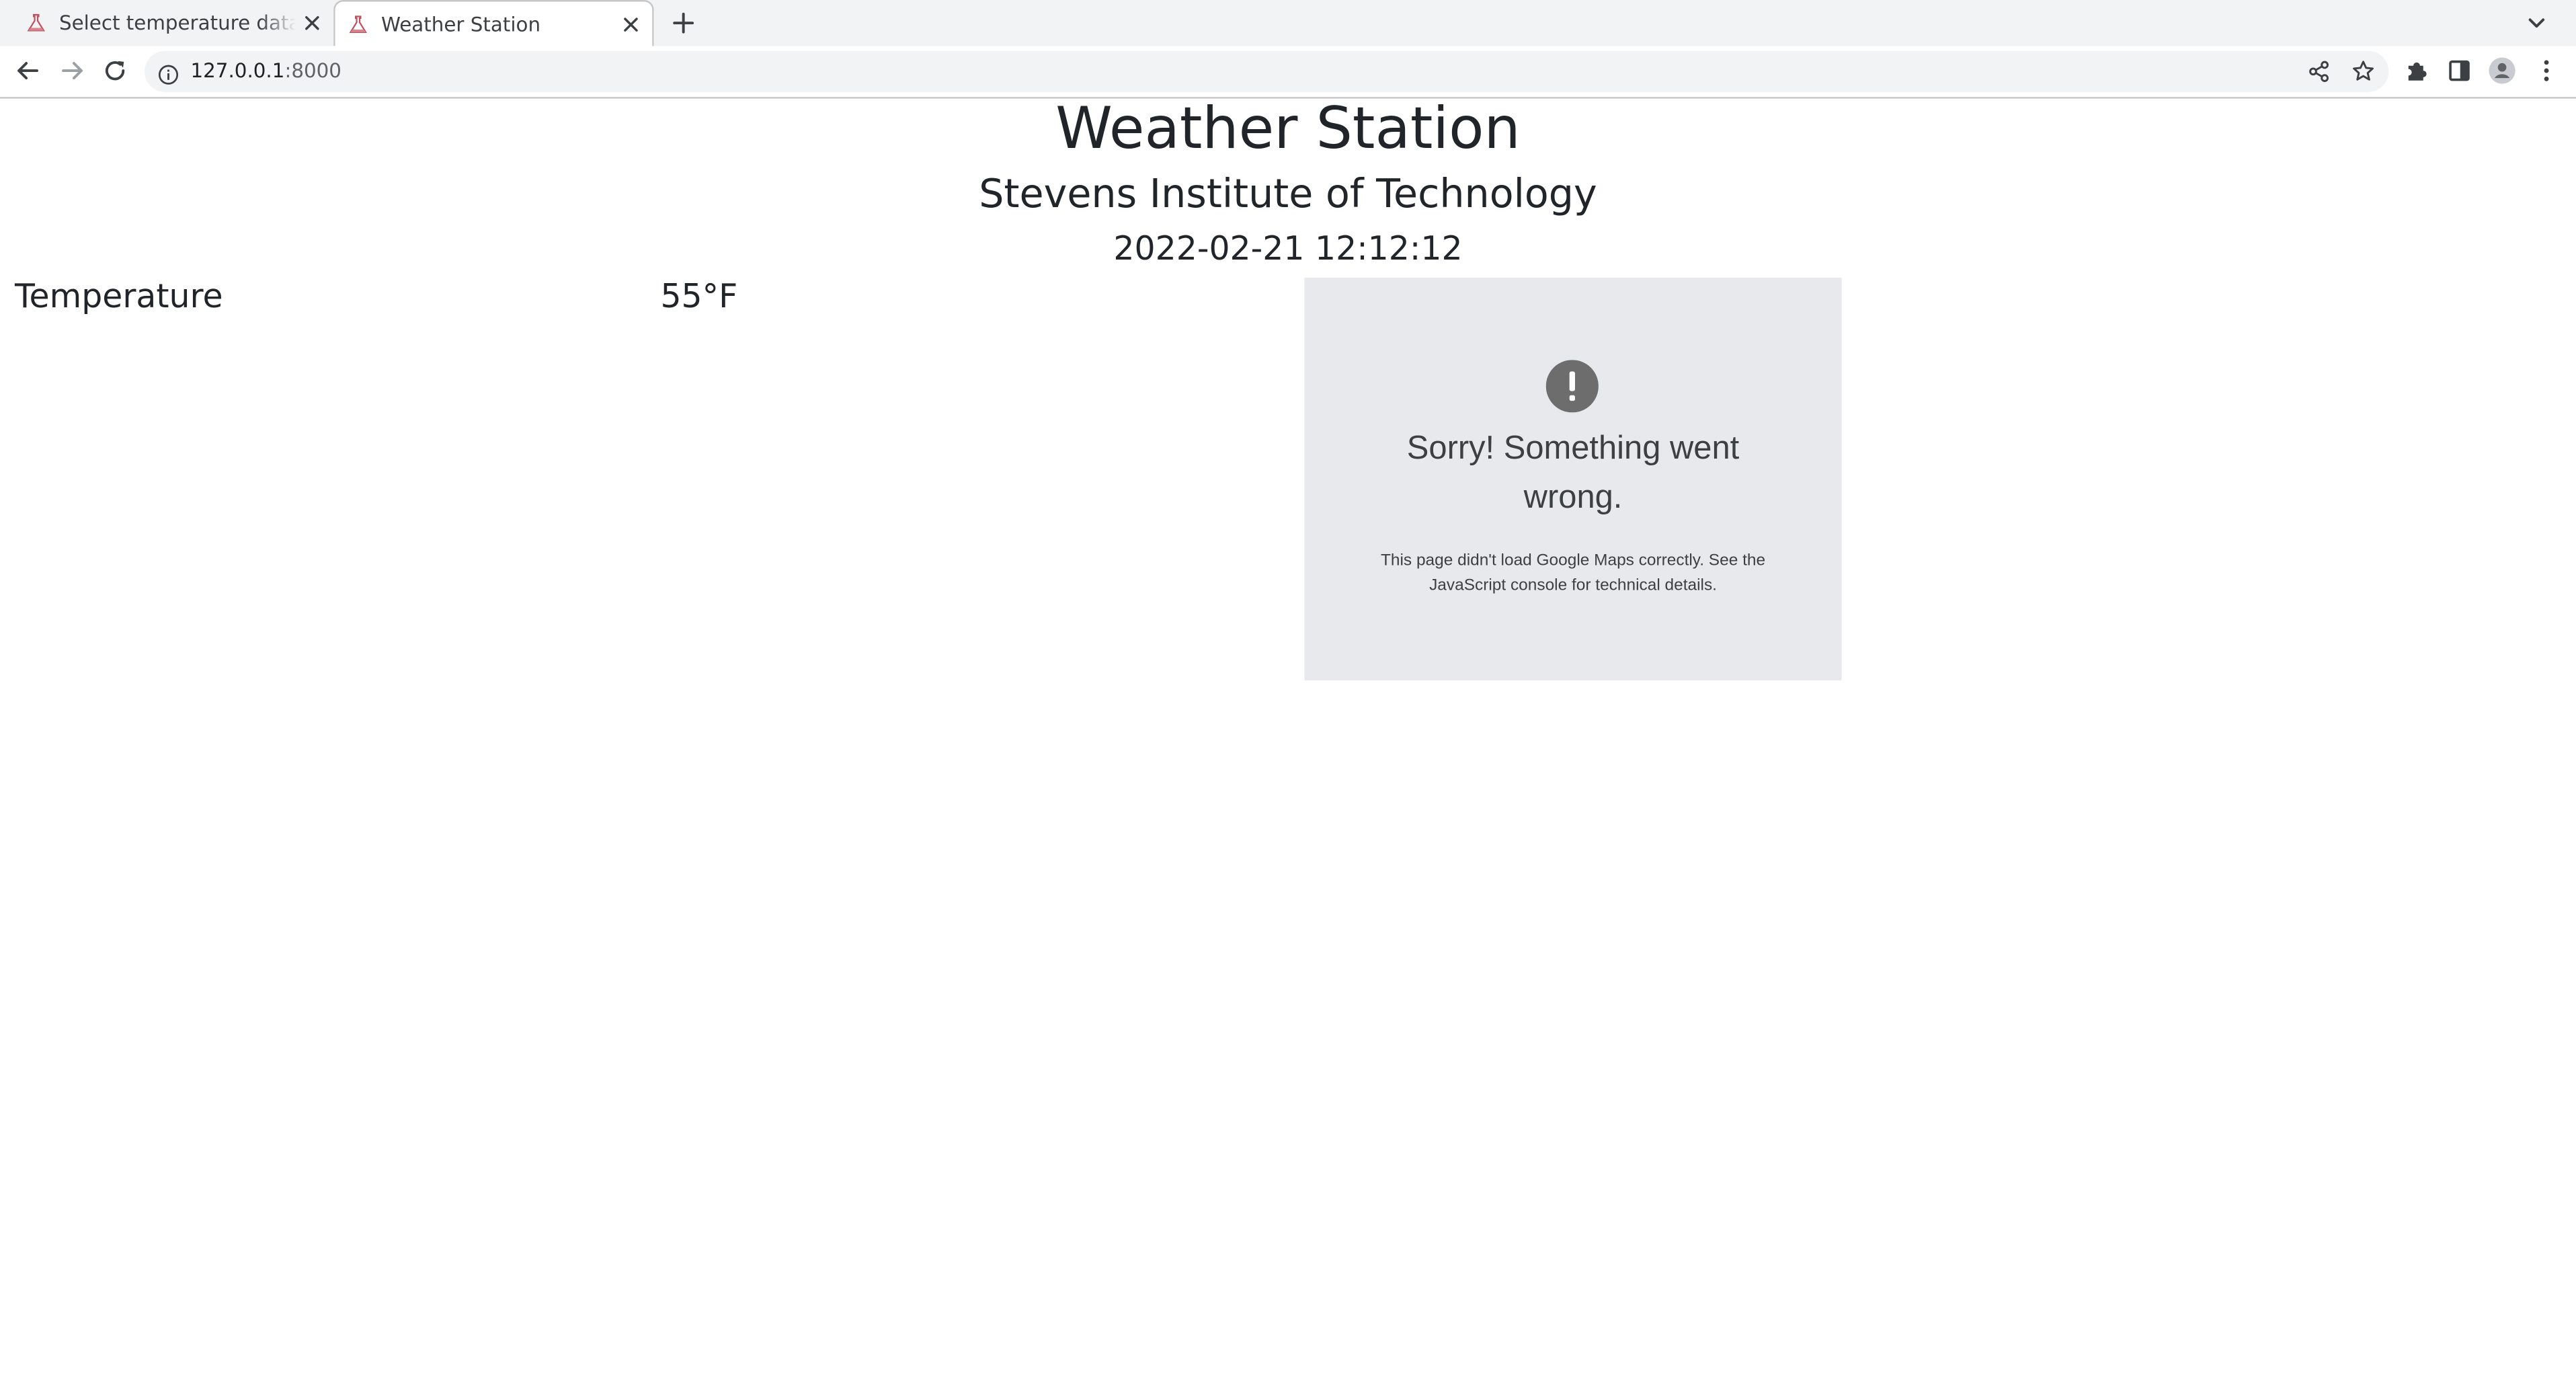 This screenshot has height=1396, width=2576. I want to click on side-panel-button, so click(2459, 70).